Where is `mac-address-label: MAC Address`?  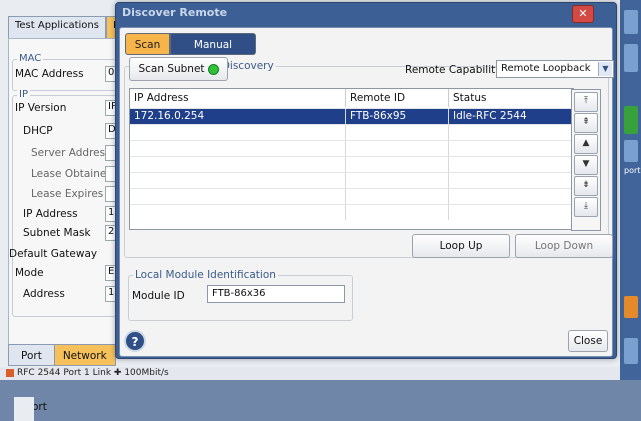 mac-address-label: MAC Address is located at coordinates (49, 74).